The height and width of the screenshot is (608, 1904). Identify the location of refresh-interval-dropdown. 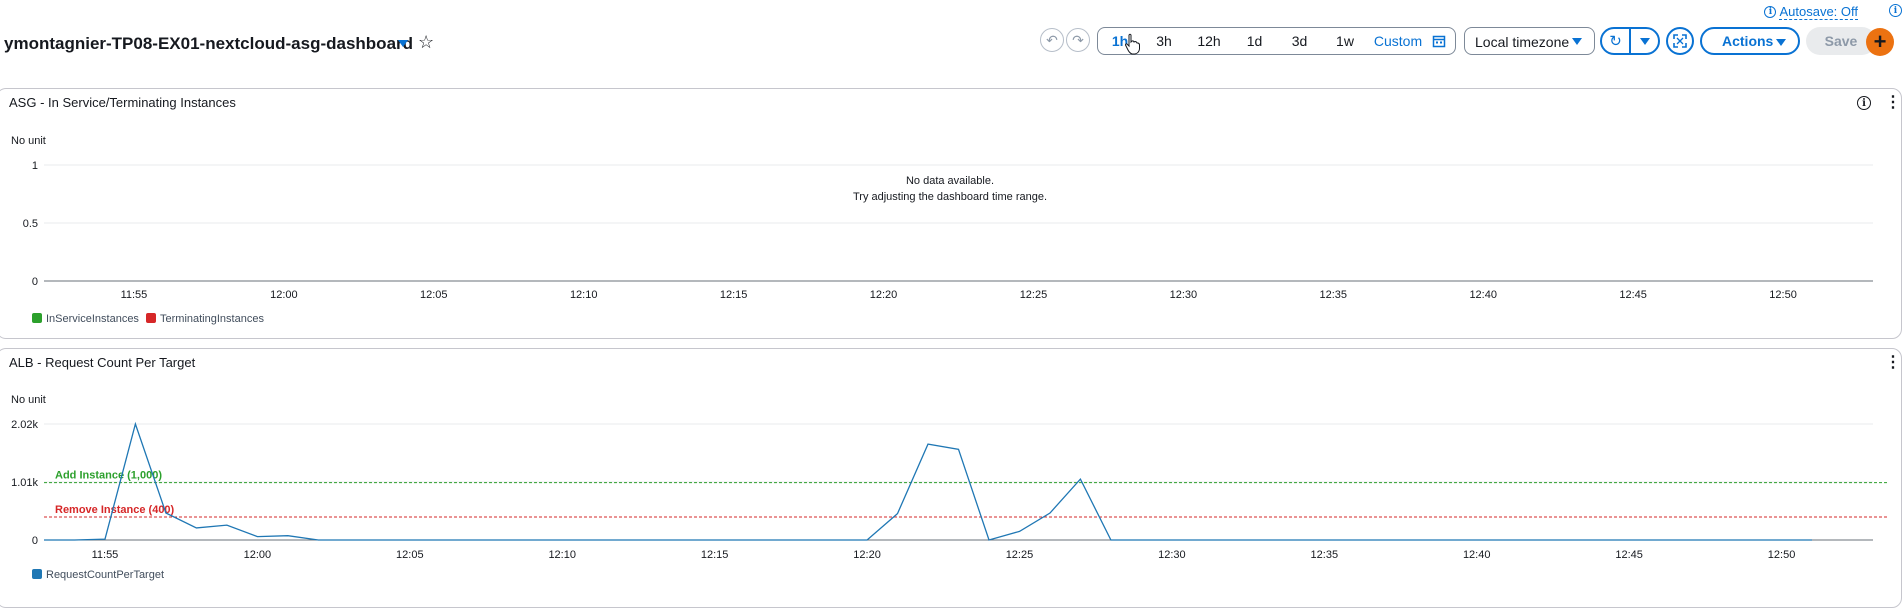
(1644, 41).